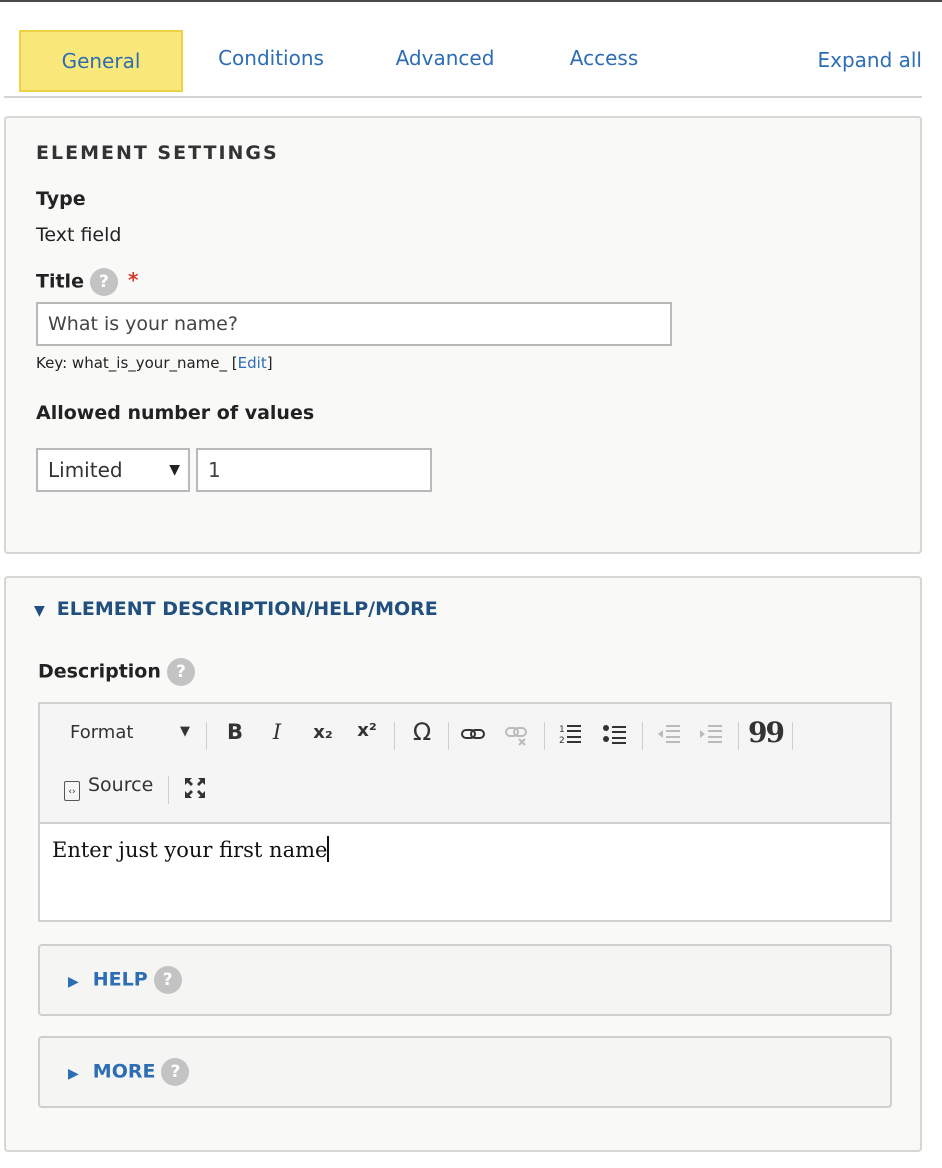 The width and height of the screenshot is (942, 1168). Describe the element at coordinates (101, 61) in the screenshot. I see `tab-general: General` at that location.